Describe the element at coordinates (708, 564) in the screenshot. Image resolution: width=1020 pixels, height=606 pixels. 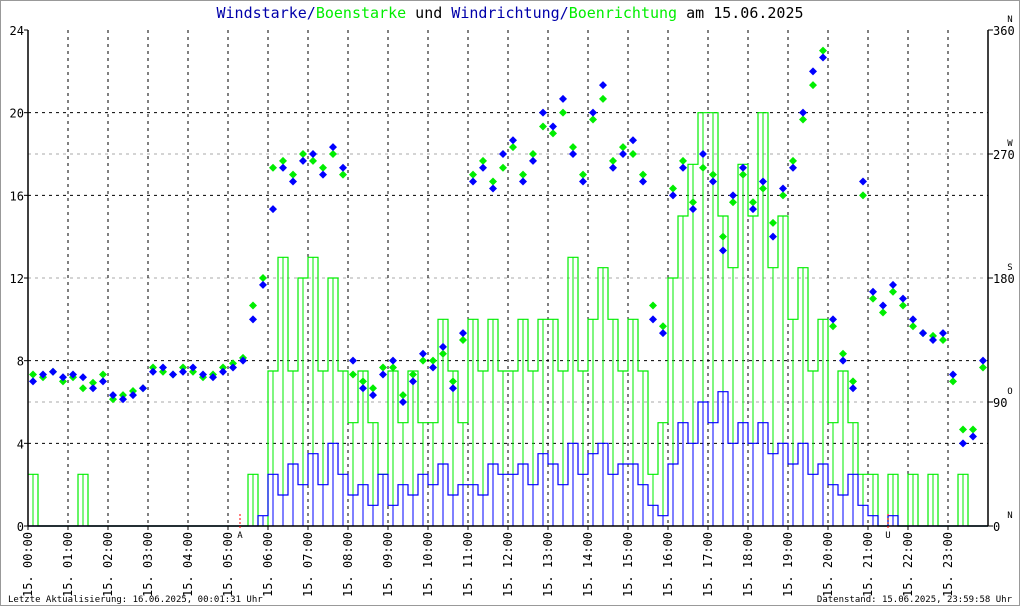
I see `x-tick-label: 15. 17:00` at that location.